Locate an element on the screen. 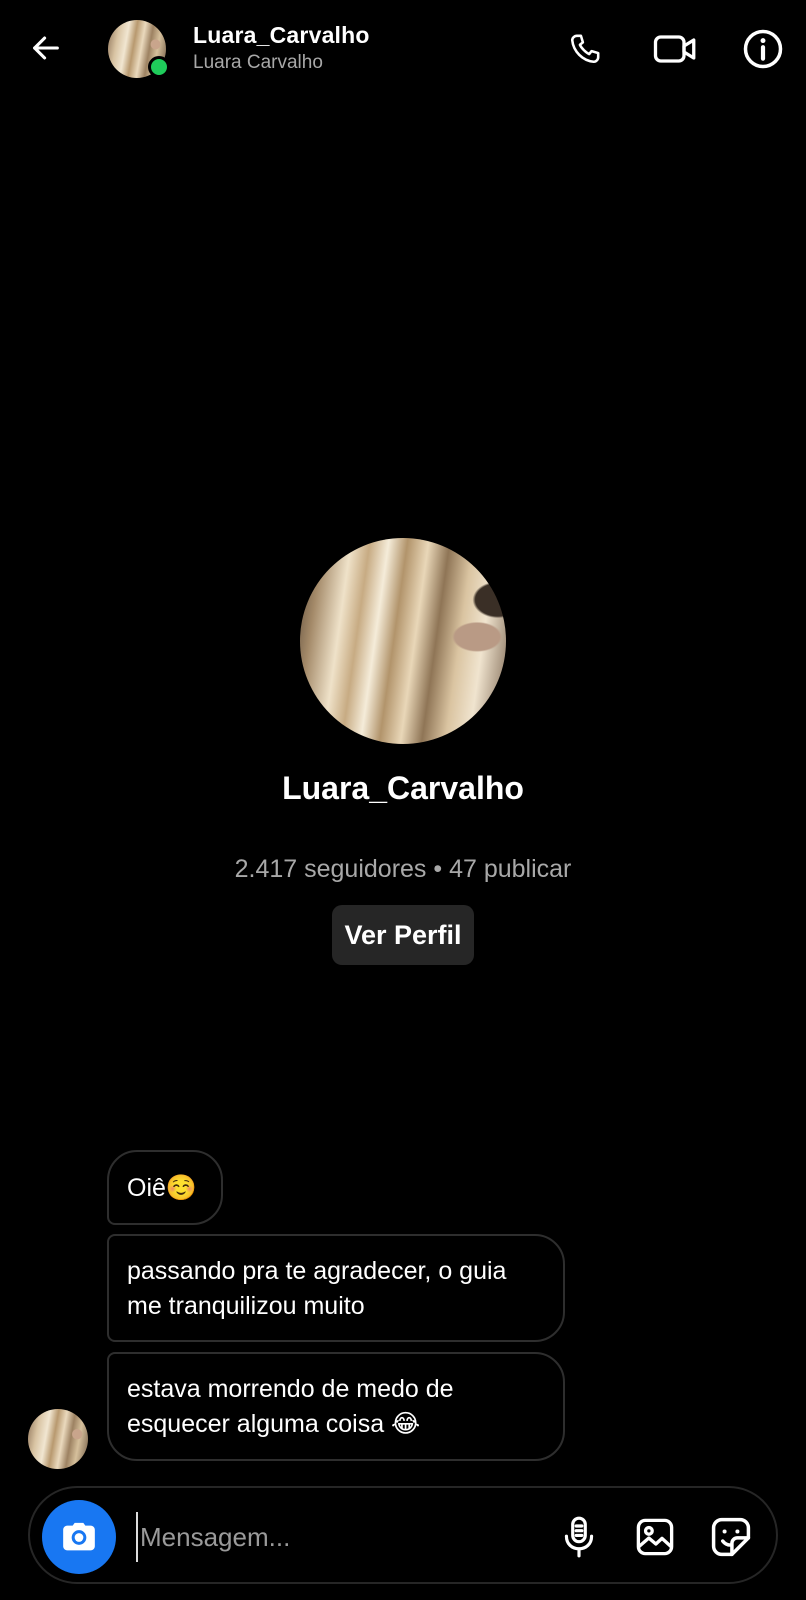 Image resolution: width=806 pixels, height=1600 pixels. message-bubble: Oiê☺️ is located at coordinates (165, 1187).